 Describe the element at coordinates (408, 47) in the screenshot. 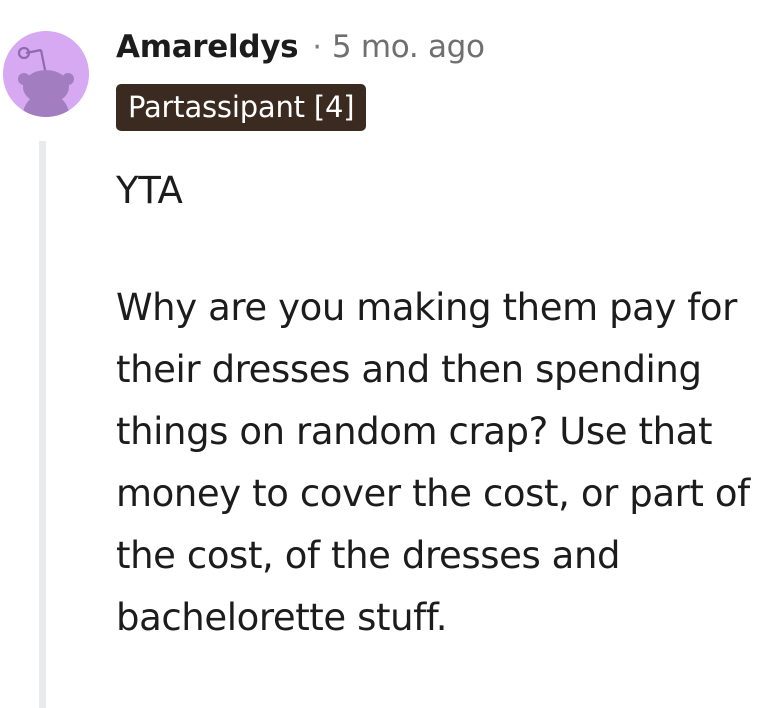

I see `comment-timestamp: 5 mo. ago` at that location.